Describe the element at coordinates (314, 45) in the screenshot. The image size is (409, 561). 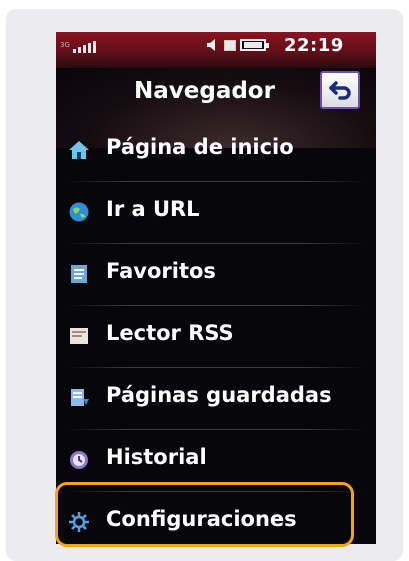
I see `clock: 22:19` at that location.